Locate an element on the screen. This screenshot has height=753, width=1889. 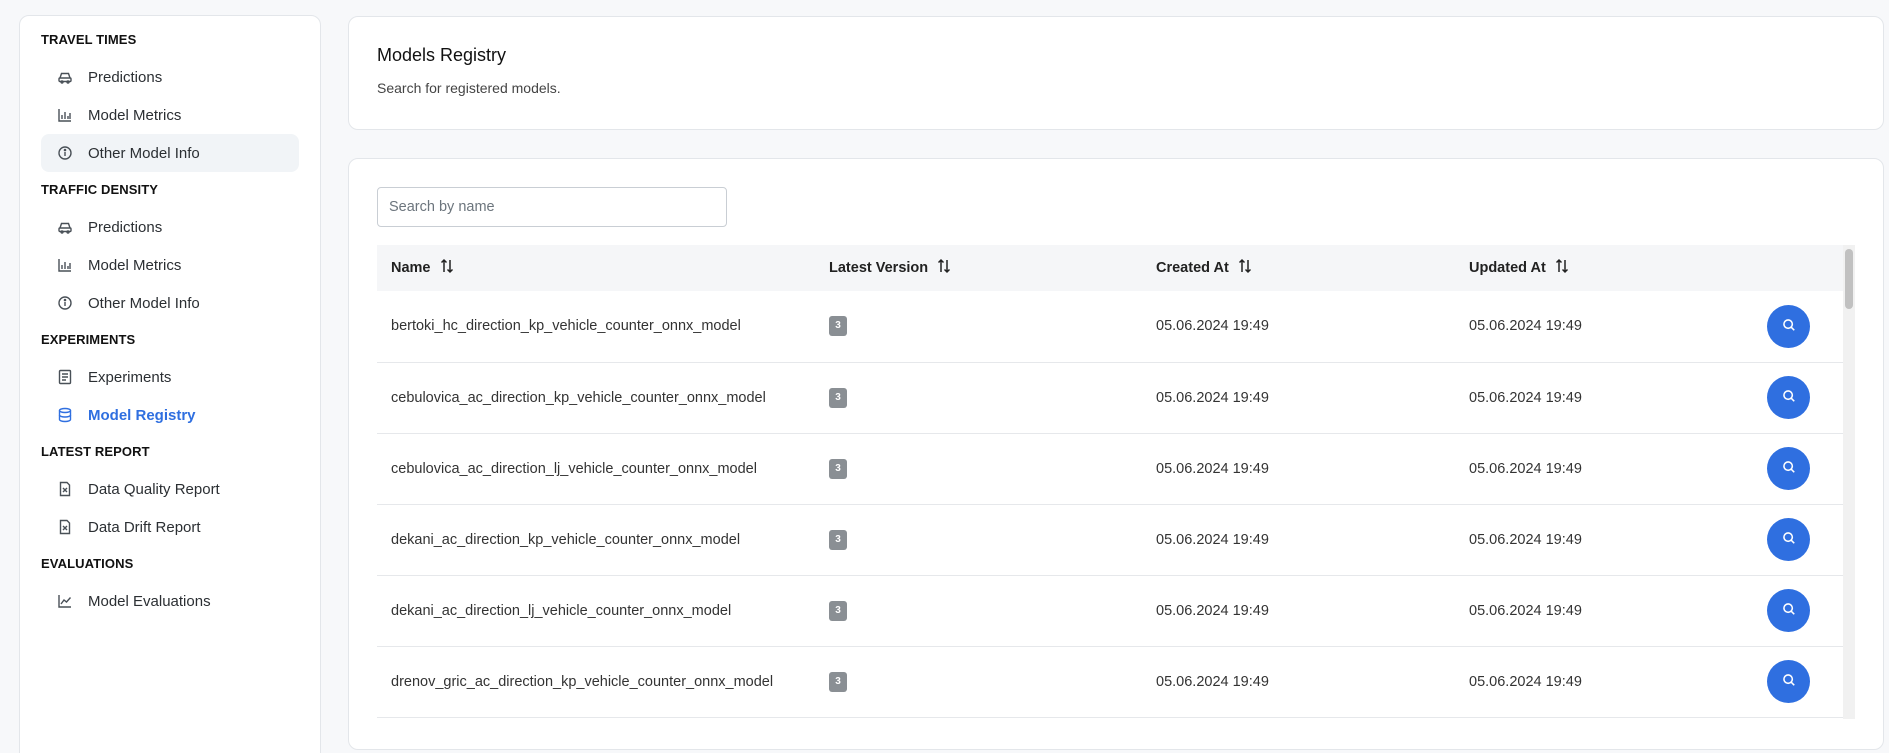
database-icon is located at coordinates (65, 415).